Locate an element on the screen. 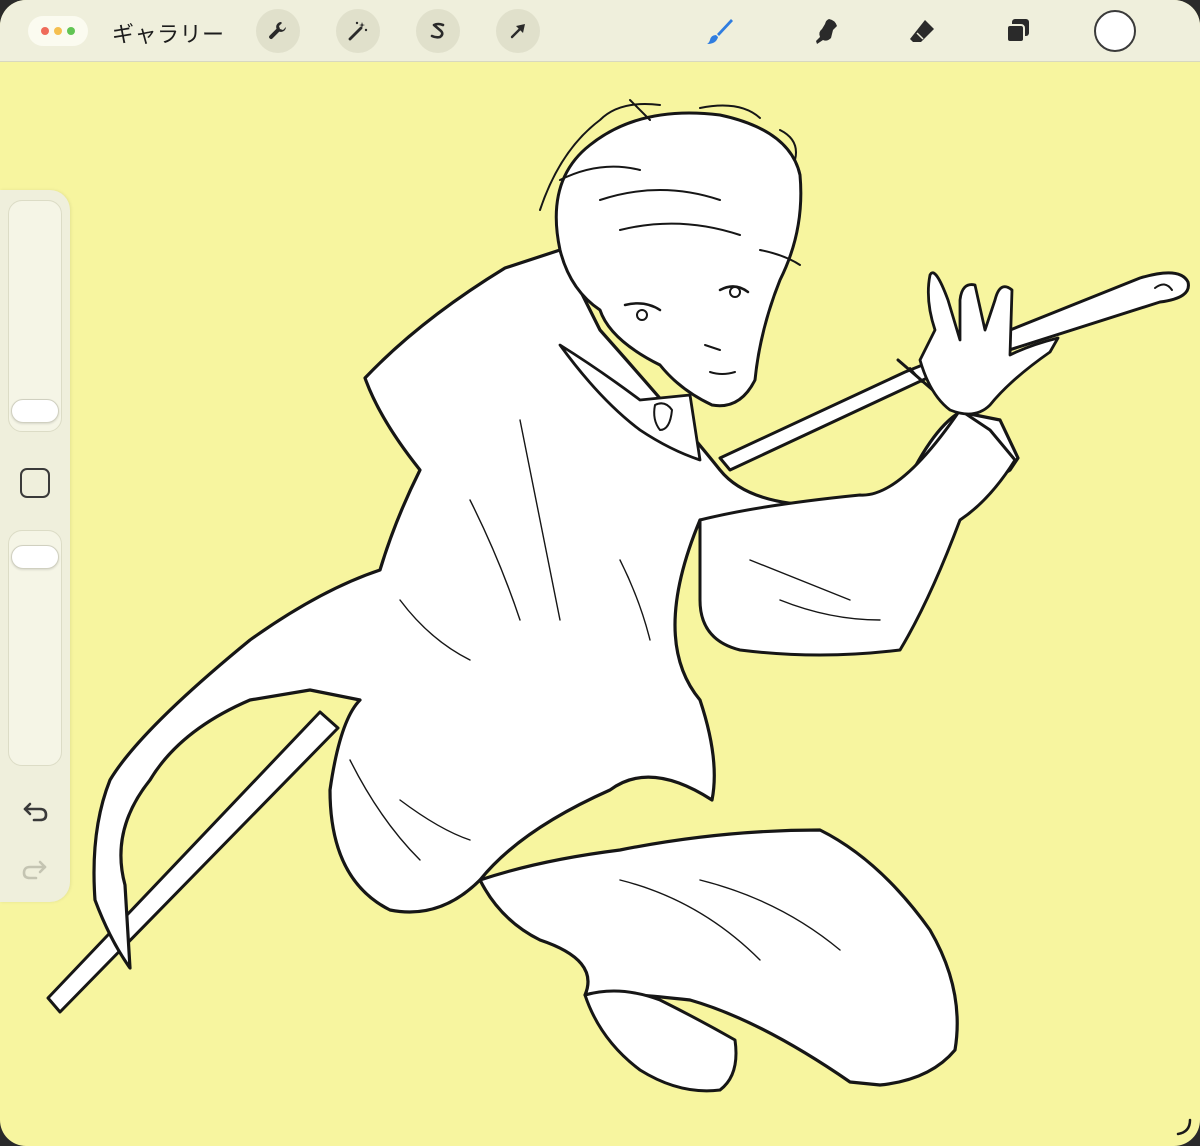 This screenshot has width=1200, height=1146. color-picker-button is located at coordinates (1115, 31).